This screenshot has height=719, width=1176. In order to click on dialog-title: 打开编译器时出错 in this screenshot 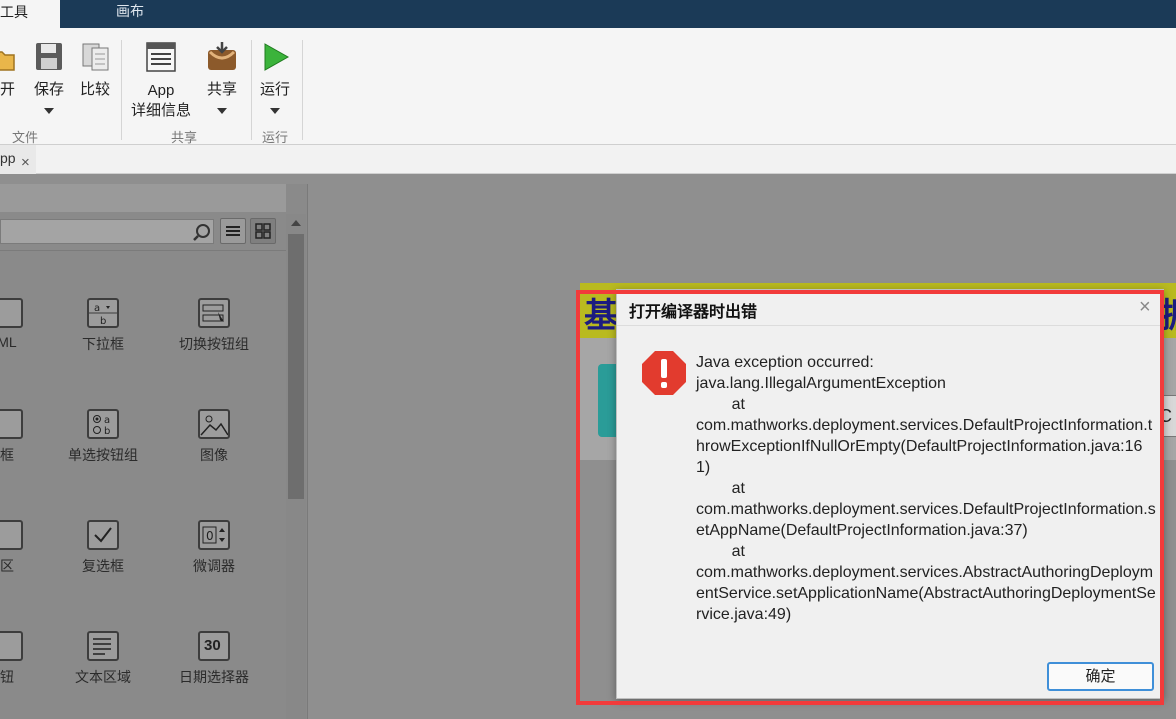, I will do `click(693, 312)`.